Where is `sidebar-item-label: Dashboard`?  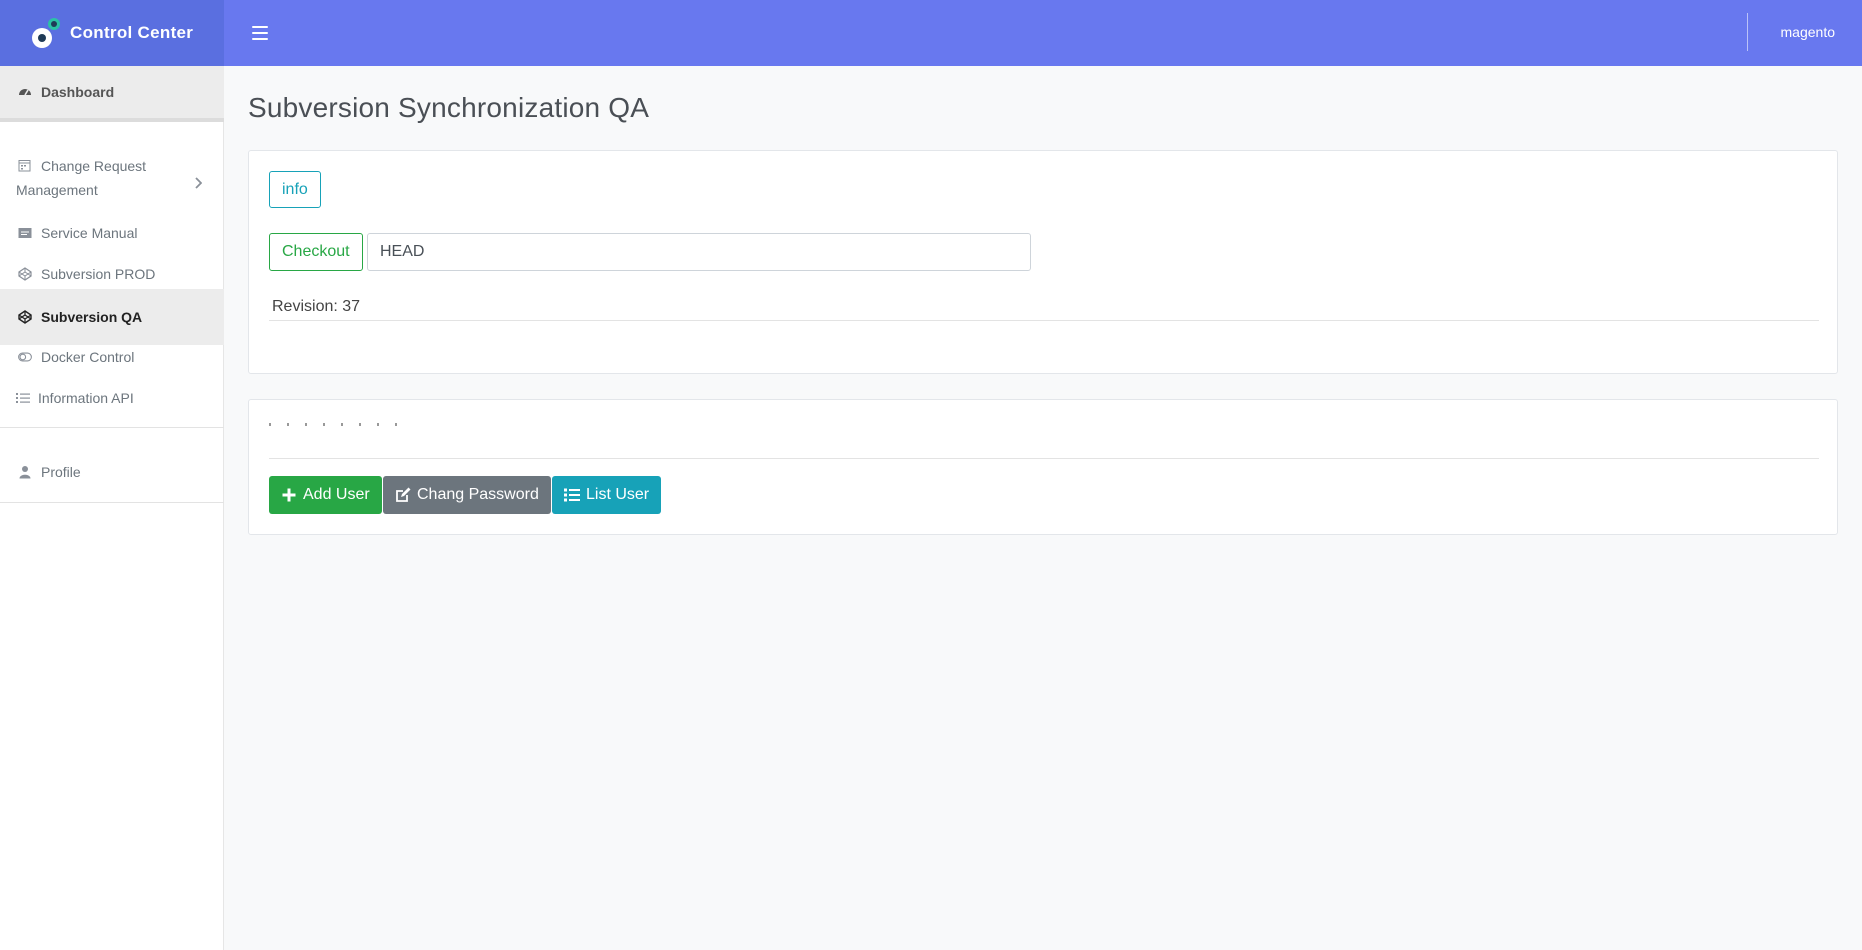 sidebar-item-label: Dashboard is located at coordinates (78, 92).